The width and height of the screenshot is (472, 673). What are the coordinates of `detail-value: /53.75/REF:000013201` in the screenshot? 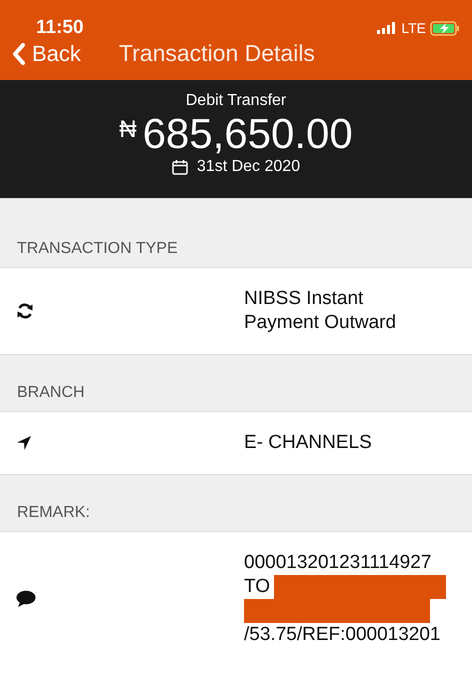 It's located at (342, 635).